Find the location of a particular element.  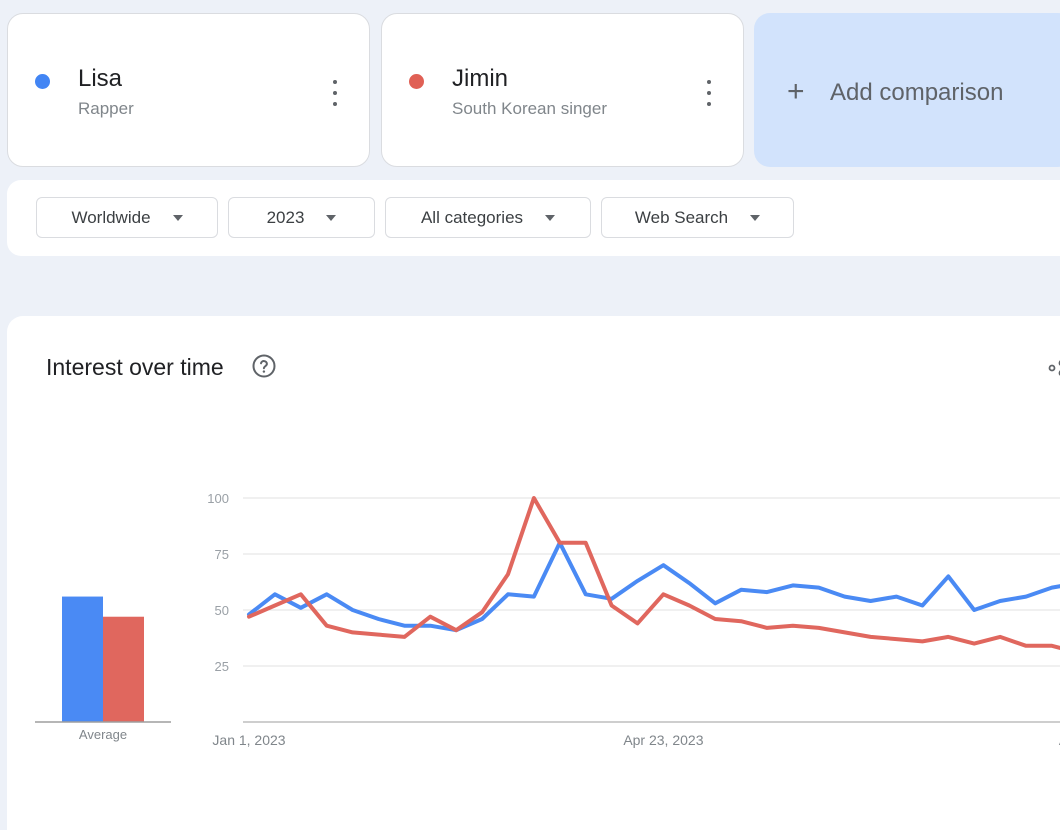

category-select-value: All categories is located at coordinates (472, 217).